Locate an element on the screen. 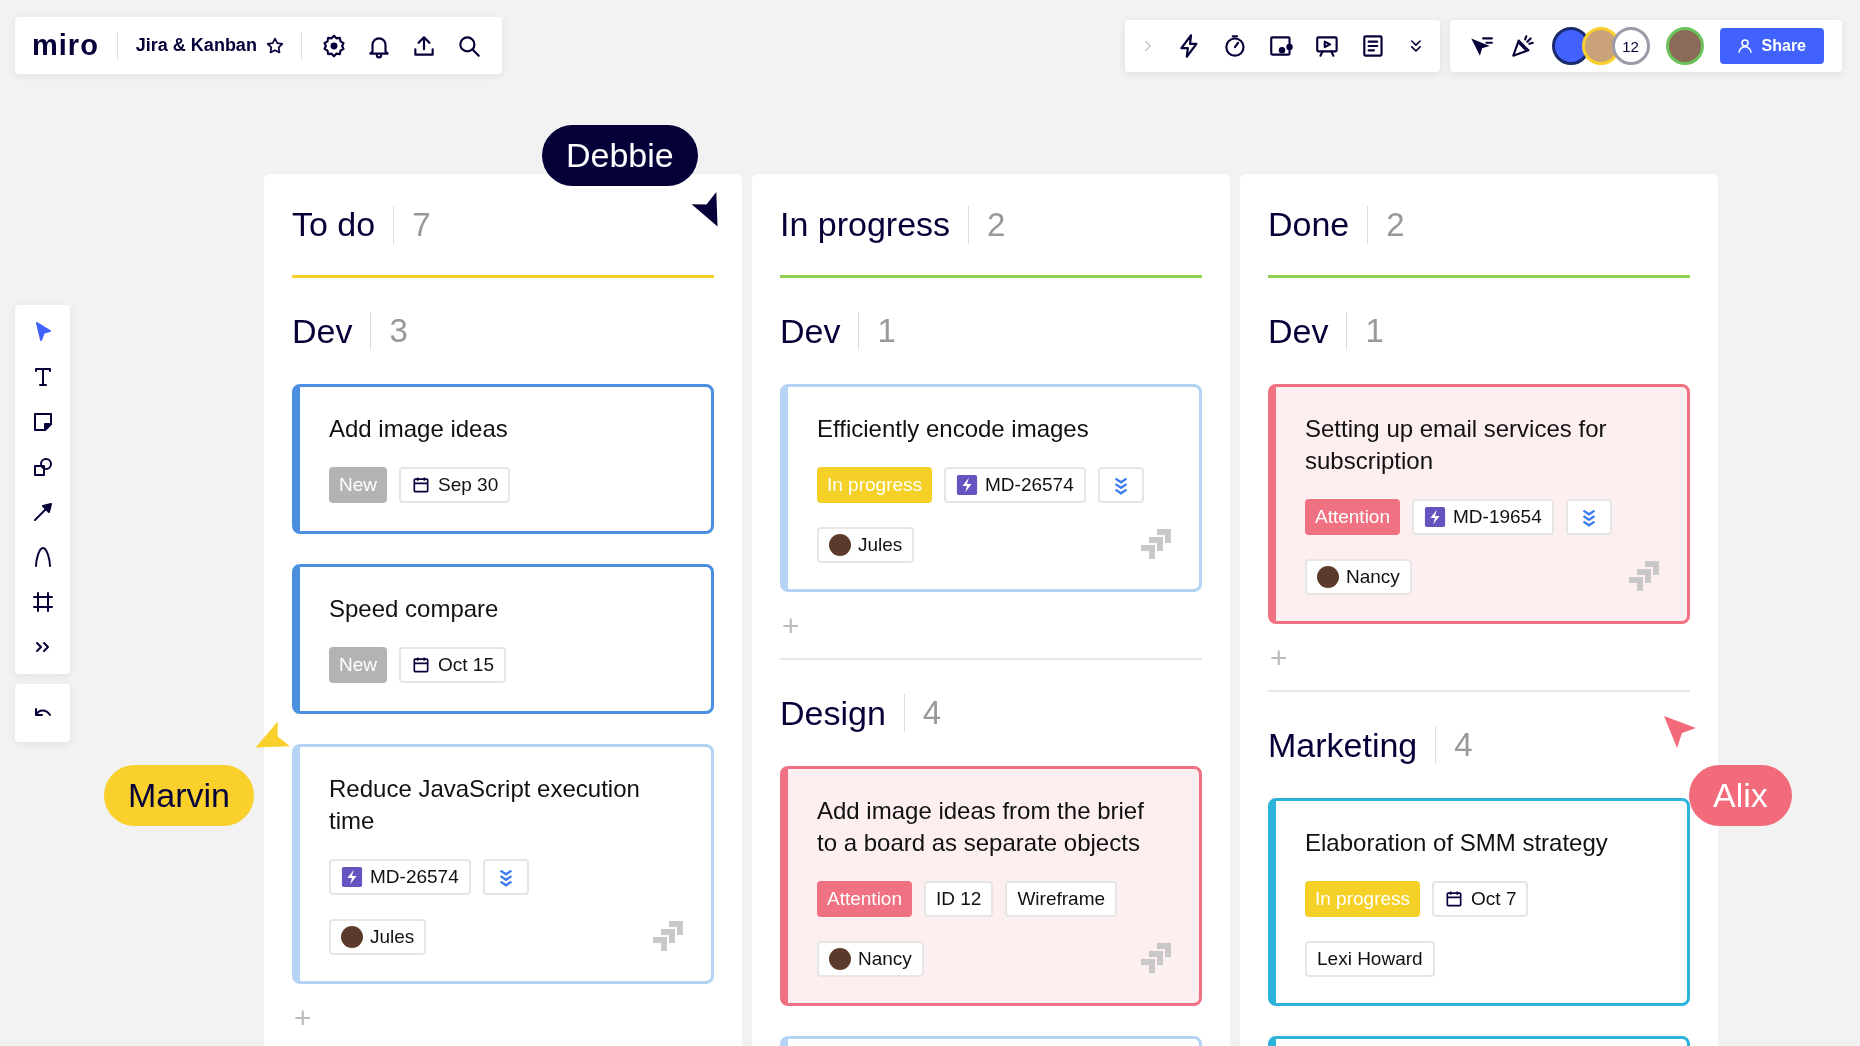  task-card: Efficiently encode images In progress MD-26574 Jules is located at coordinates (991, 488).